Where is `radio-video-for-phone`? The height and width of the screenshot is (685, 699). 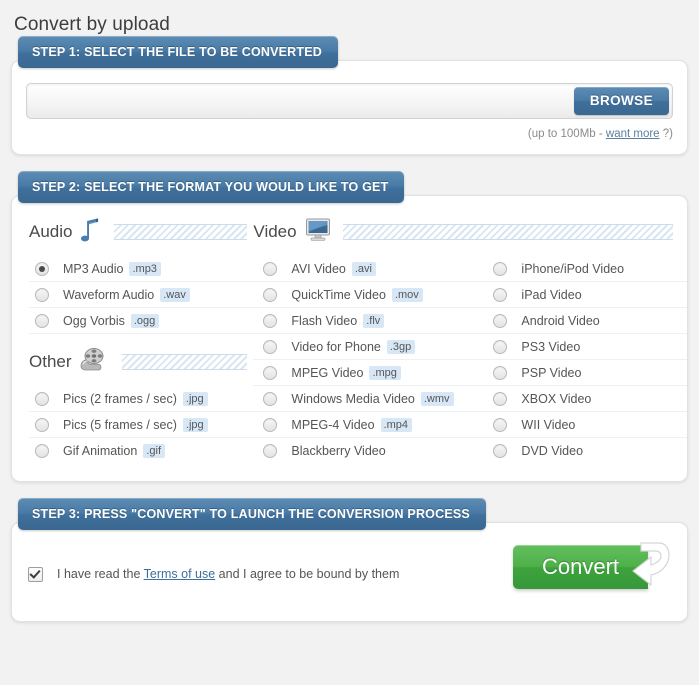 radio-video-for-phone is located at coordinates (270, 346).